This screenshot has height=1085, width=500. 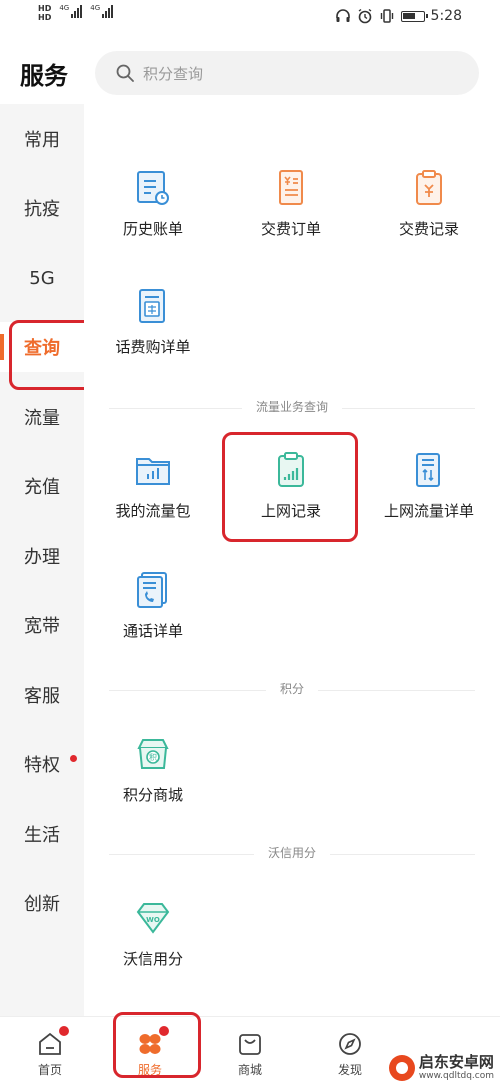 I want to click on sidebar-item-life: 生活, so click(x=42, y=834).